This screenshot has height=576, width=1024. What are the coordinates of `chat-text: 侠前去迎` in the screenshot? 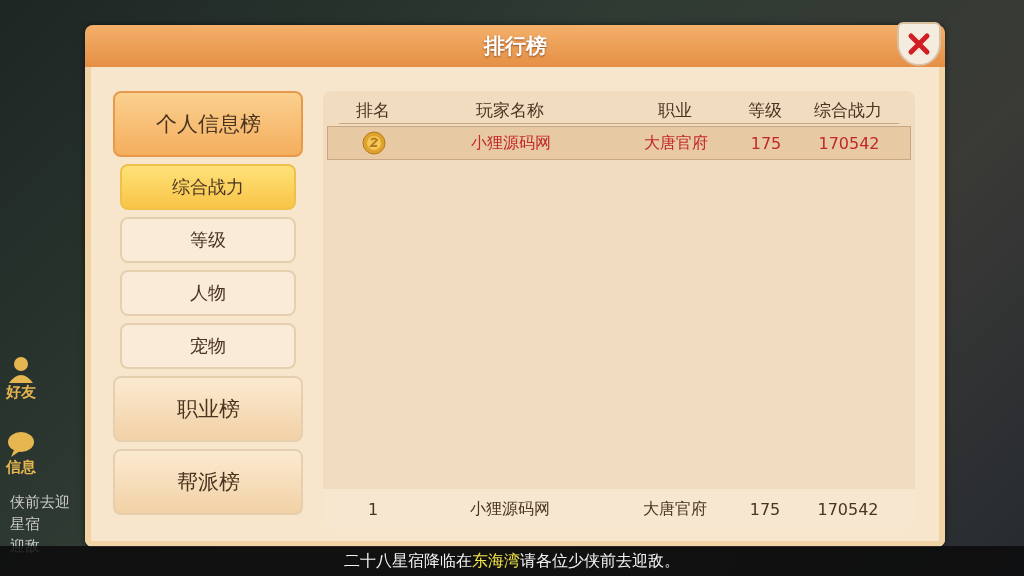 It's located at (40, 502).